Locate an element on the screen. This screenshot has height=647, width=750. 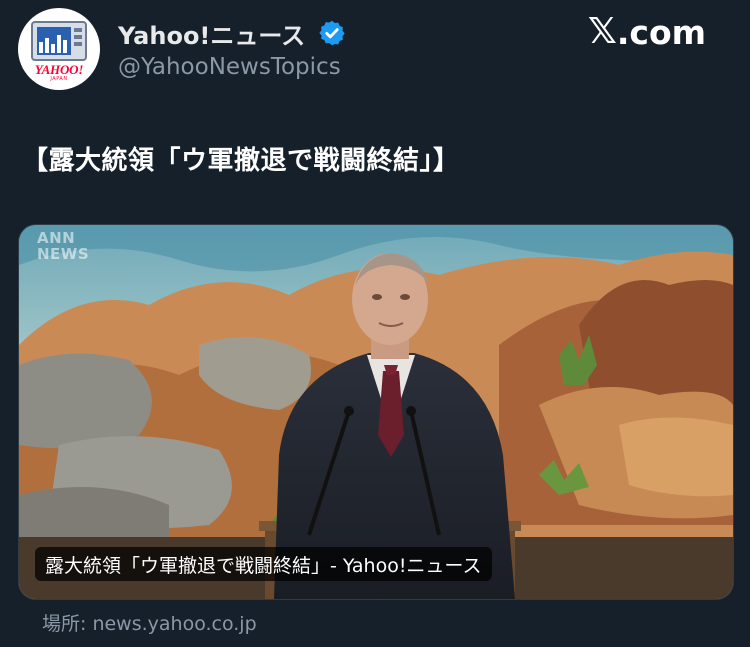
link-source-domain: 場所: news.yahoo.co.jp is located at coordinates (149, 622).